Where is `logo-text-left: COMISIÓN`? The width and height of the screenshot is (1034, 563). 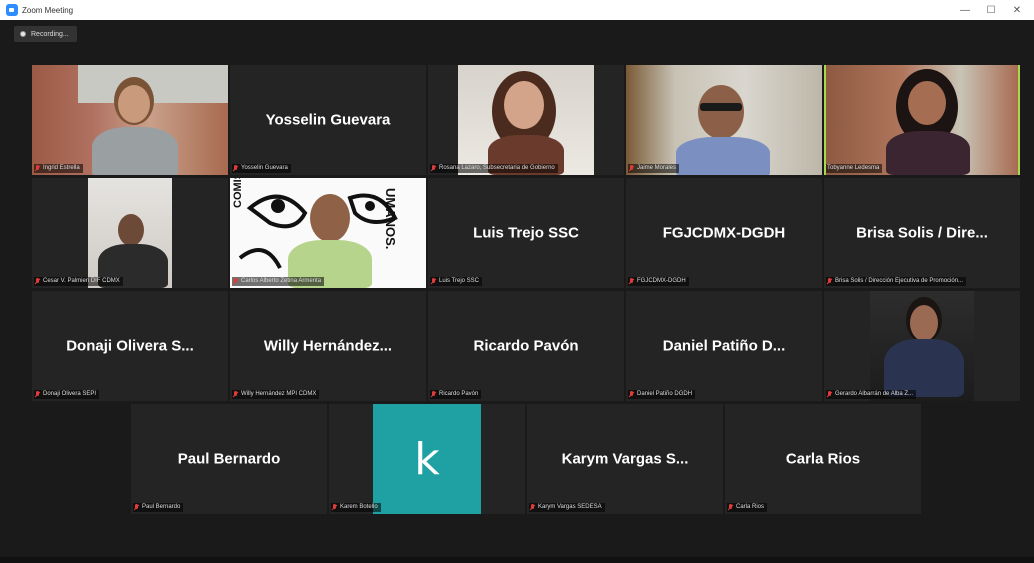 logo-text-left: COMISIÓN is located at coordinates (238, 193).